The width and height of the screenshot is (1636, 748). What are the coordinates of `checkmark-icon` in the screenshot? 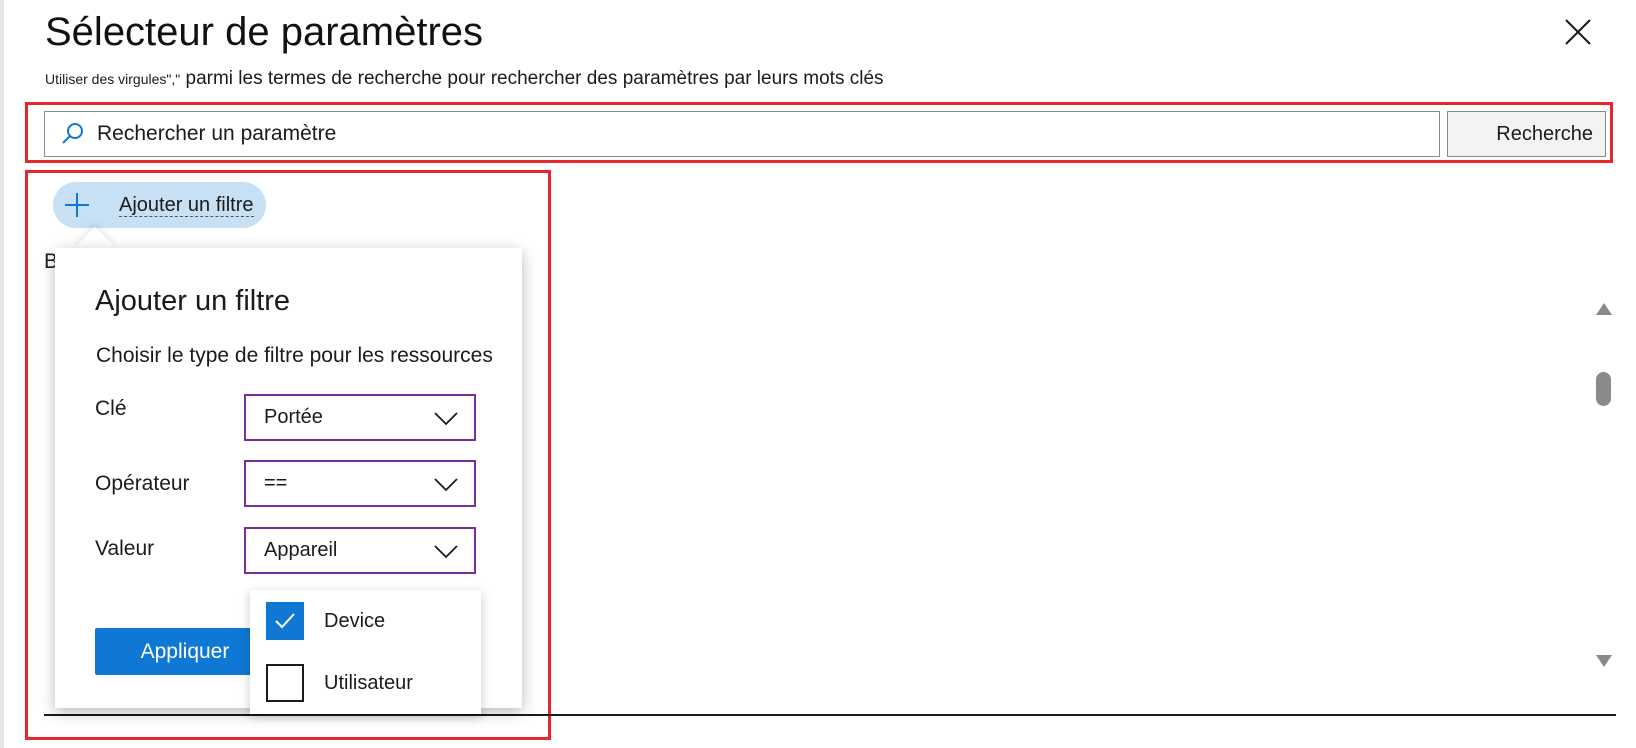 It's located at (285, 621).